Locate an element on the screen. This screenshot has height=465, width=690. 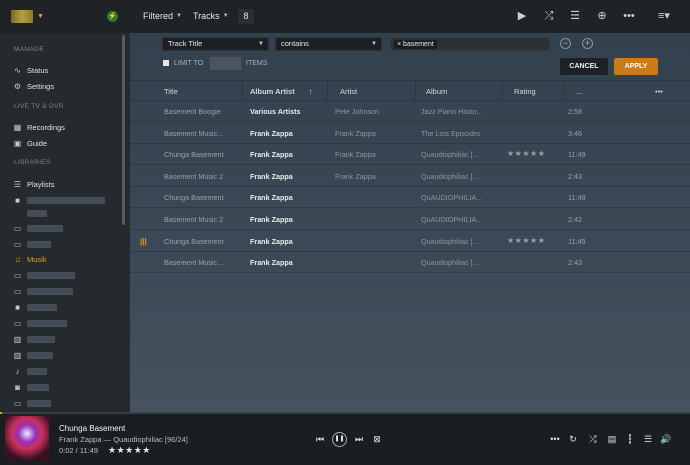
sidebar-item-library: ♪ is located at coordinates (30, 371).